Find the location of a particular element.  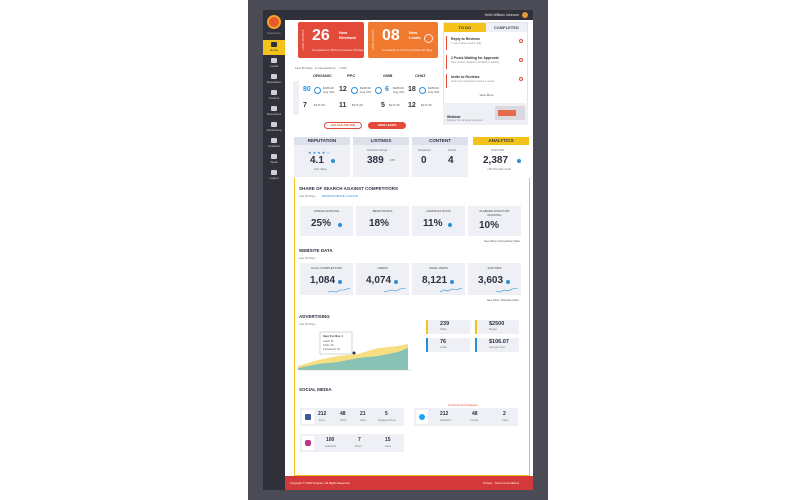

webinar-card: Webinar Register for our upcoming event is located at coordinates (485, 114).